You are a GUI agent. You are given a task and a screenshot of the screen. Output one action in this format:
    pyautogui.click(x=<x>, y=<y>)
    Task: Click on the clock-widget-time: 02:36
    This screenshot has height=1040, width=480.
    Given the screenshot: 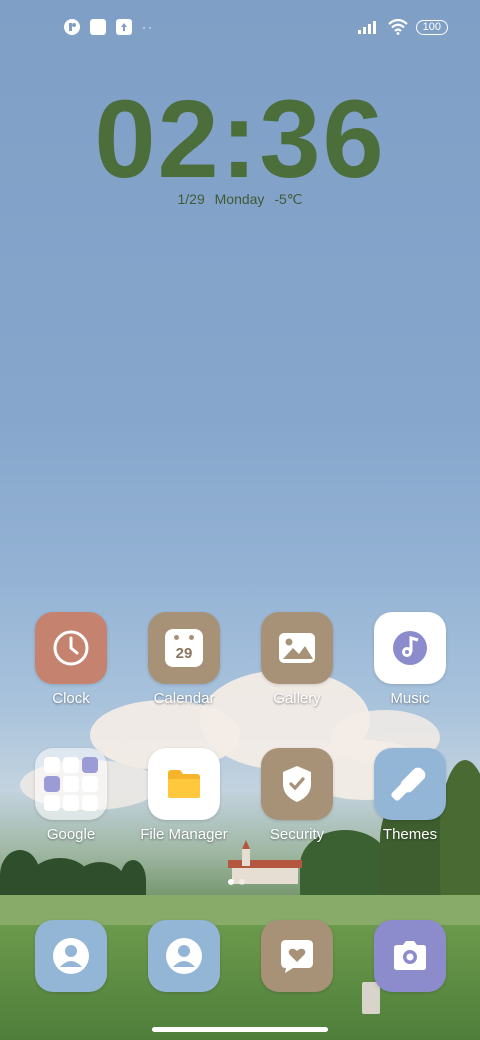 What is the action you would take?
    pyautogui.click(x=240, y=140)
    